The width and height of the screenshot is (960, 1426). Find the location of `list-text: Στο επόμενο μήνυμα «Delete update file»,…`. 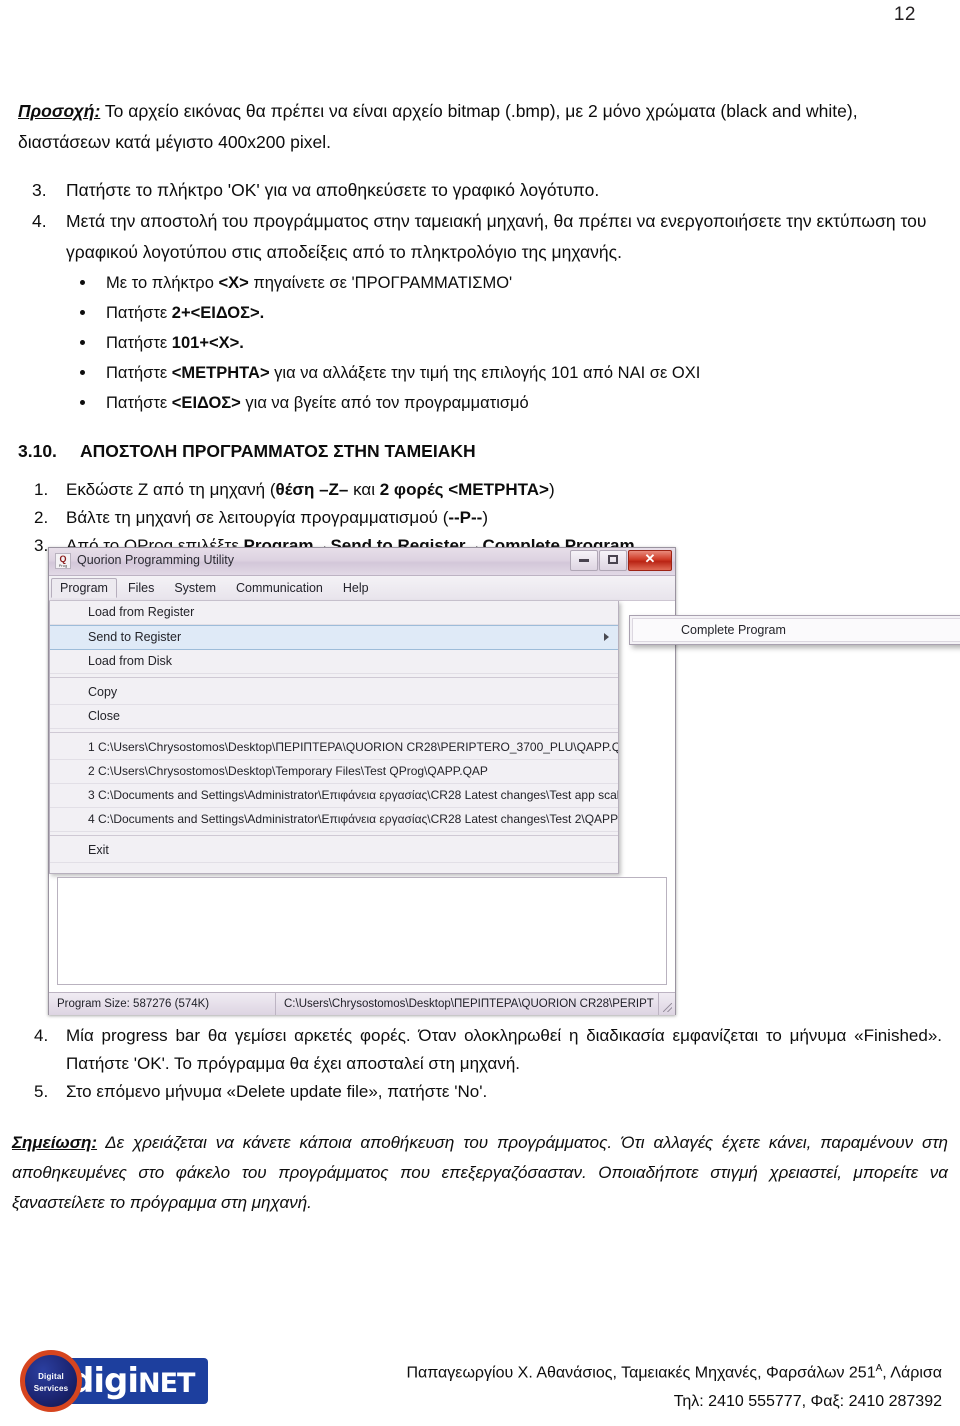

list-text: Στο επόμενο μήνυμα «Delete update file»,… is located at coordinates (277, 1091).